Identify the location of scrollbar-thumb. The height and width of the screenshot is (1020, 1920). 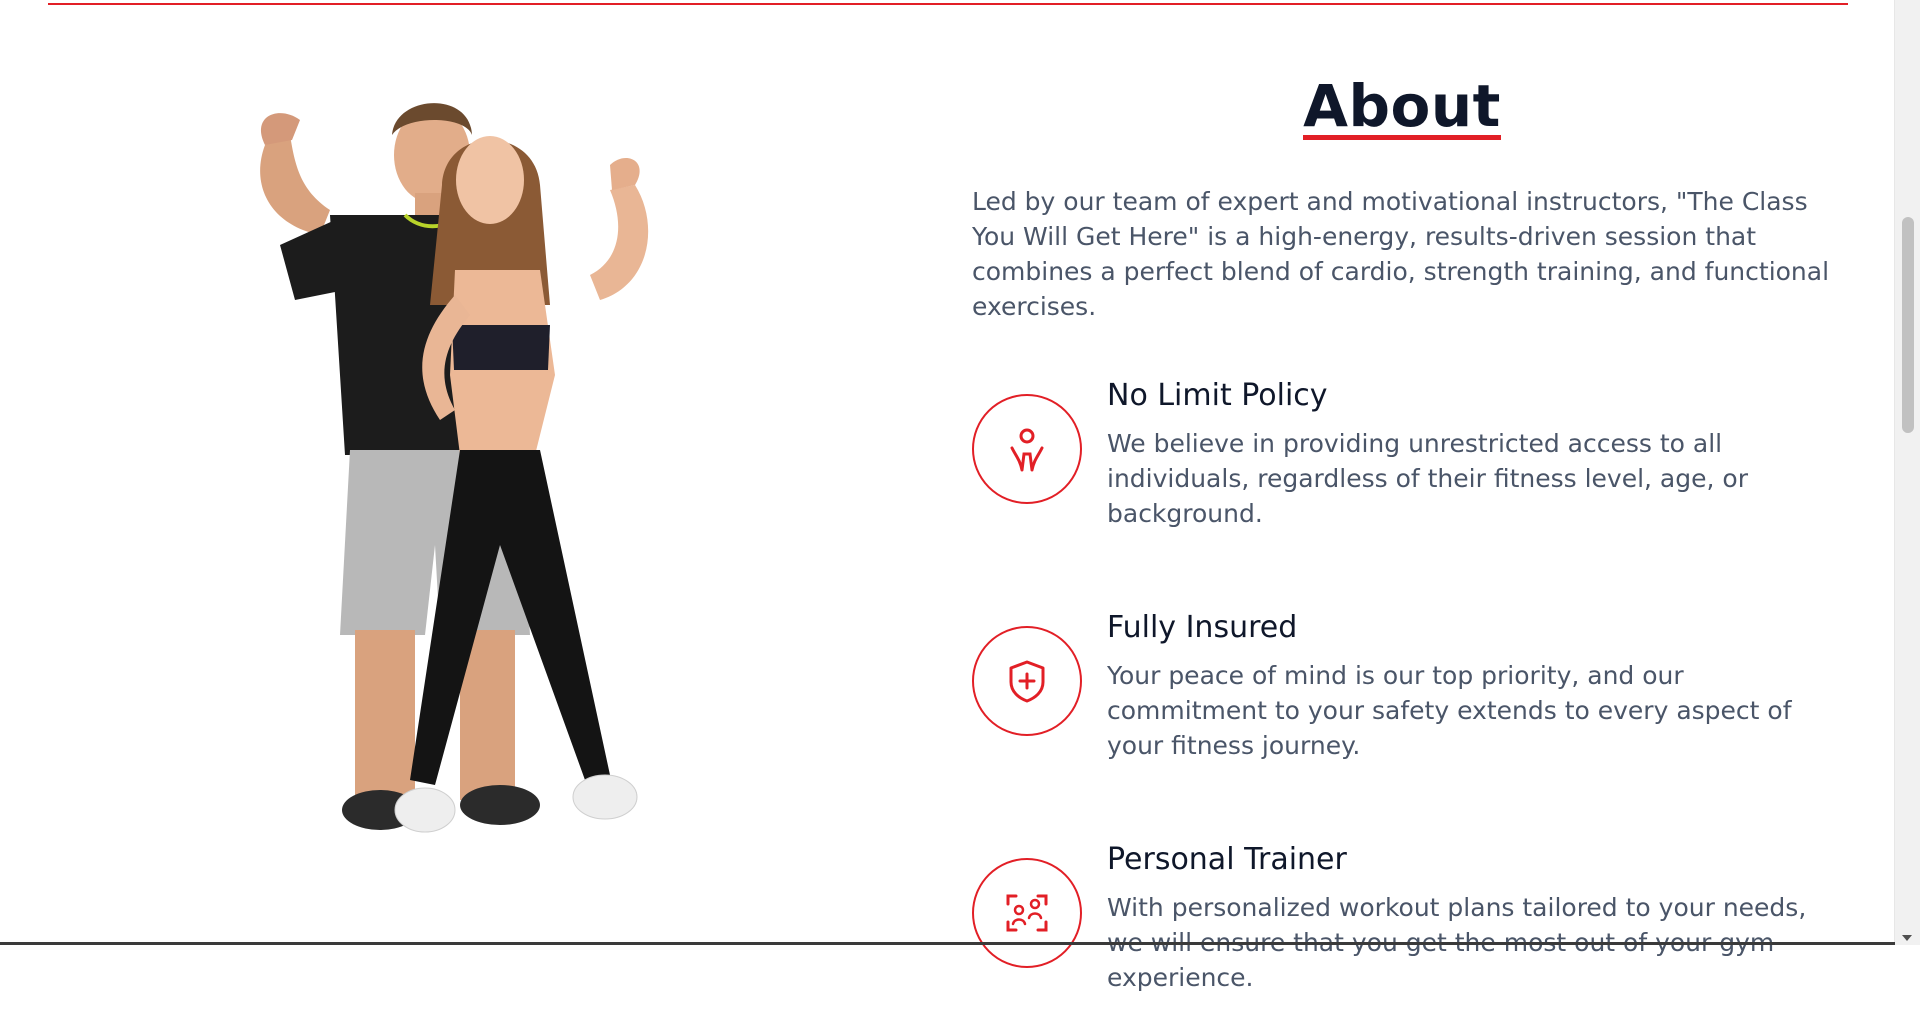
(1908, 325).